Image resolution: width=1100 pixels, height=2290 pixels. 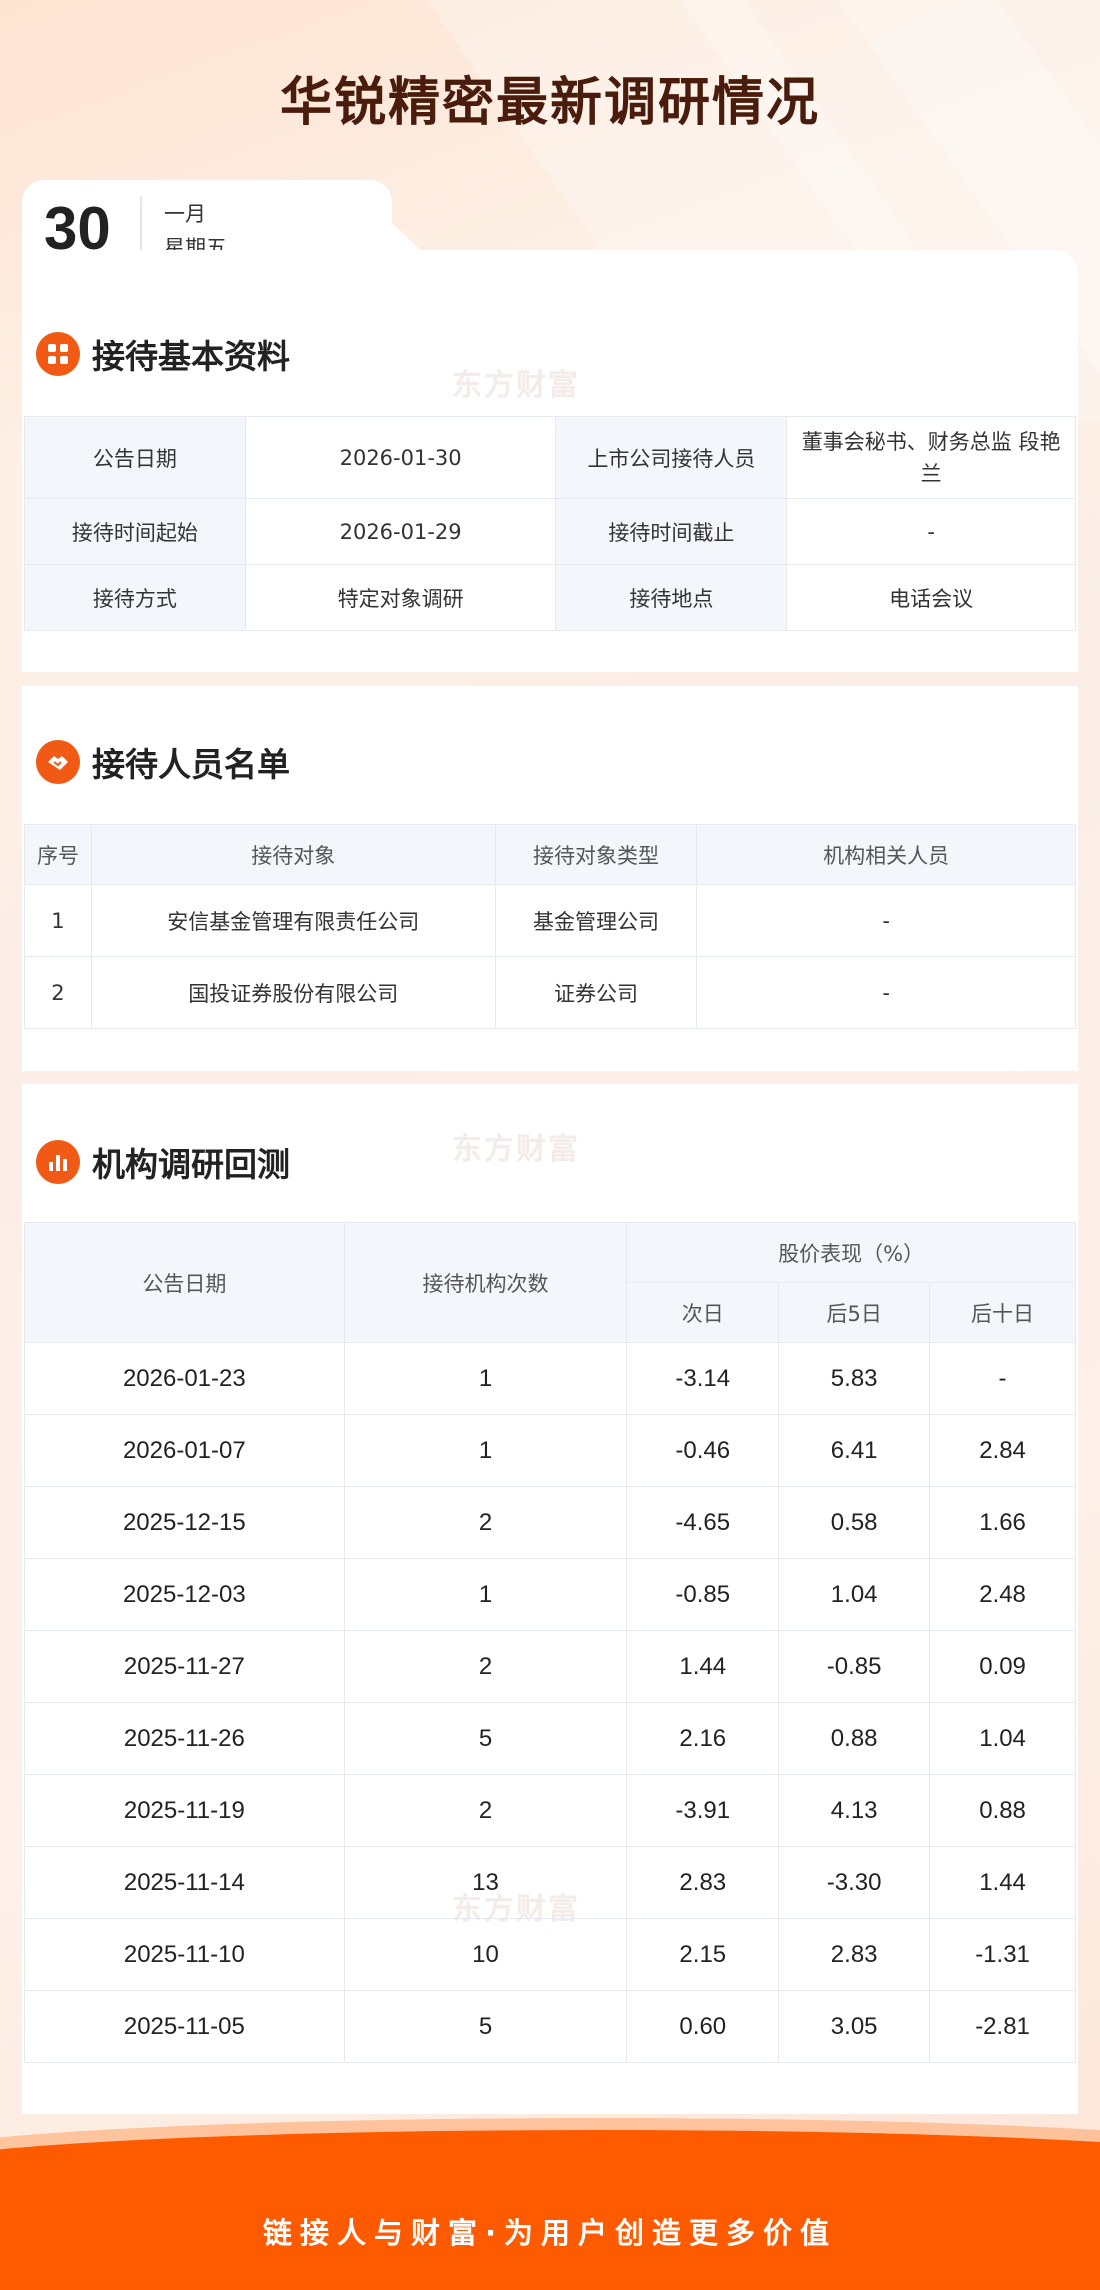 I want to click on footer: 链接人与财富·为用户创造更多价值, so click(x=550, y=2195).